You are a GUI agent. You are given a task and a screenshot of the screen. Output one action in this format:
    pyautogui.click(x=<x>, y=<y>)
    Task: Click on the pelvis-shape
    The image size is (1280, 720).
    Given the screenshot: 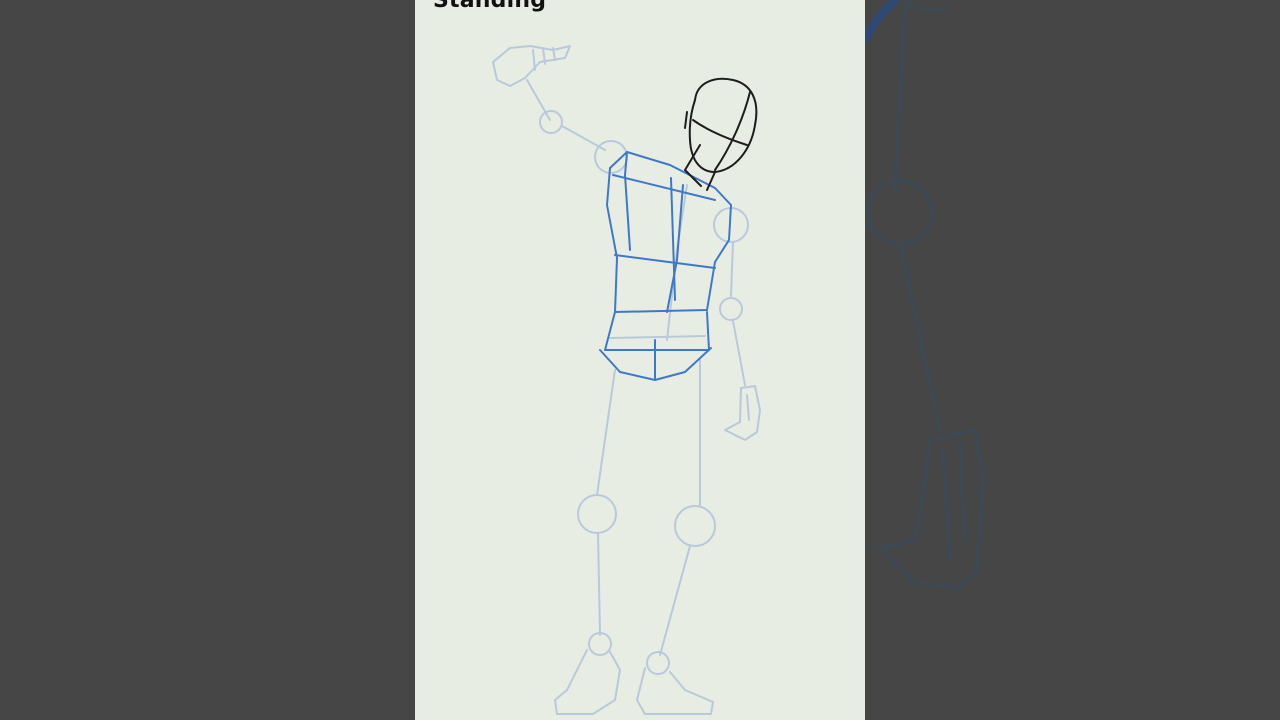 What is the action you would take?
    pyautogui.click(x=655, y=360)
    